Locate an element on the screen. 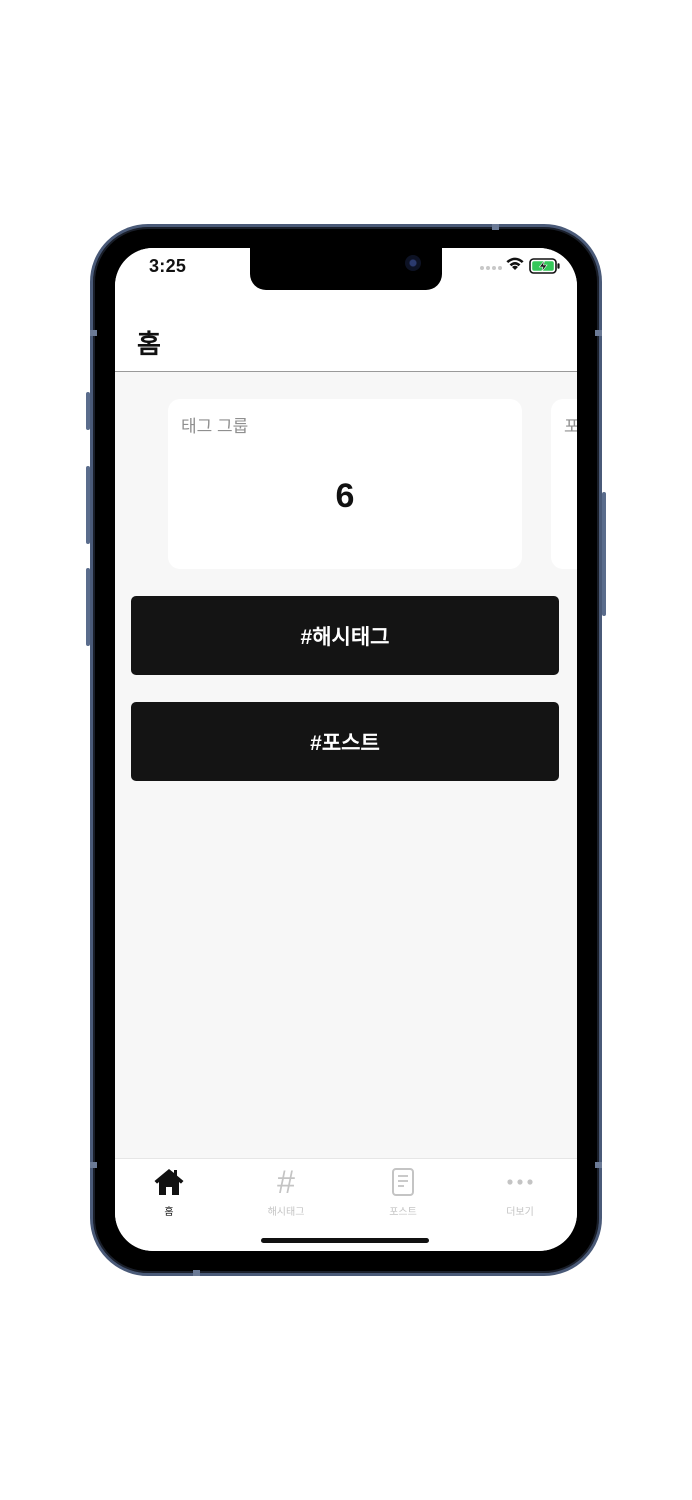 This screenshot has width=692, height=1500. app-header: 홈 is located at coordinates (346, 332).